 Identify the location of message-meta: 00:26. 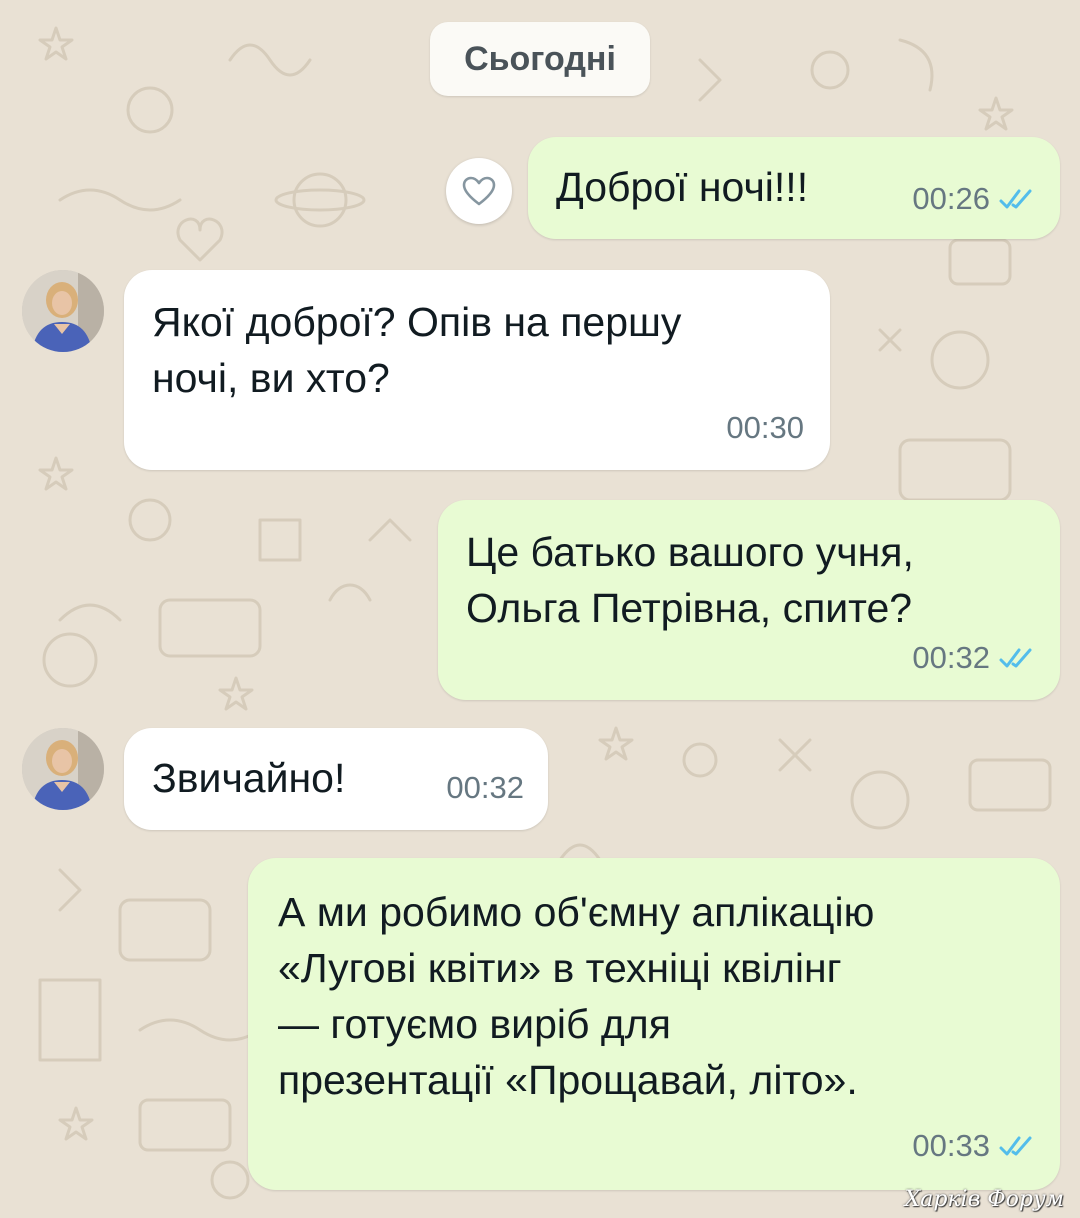
(974, 199).